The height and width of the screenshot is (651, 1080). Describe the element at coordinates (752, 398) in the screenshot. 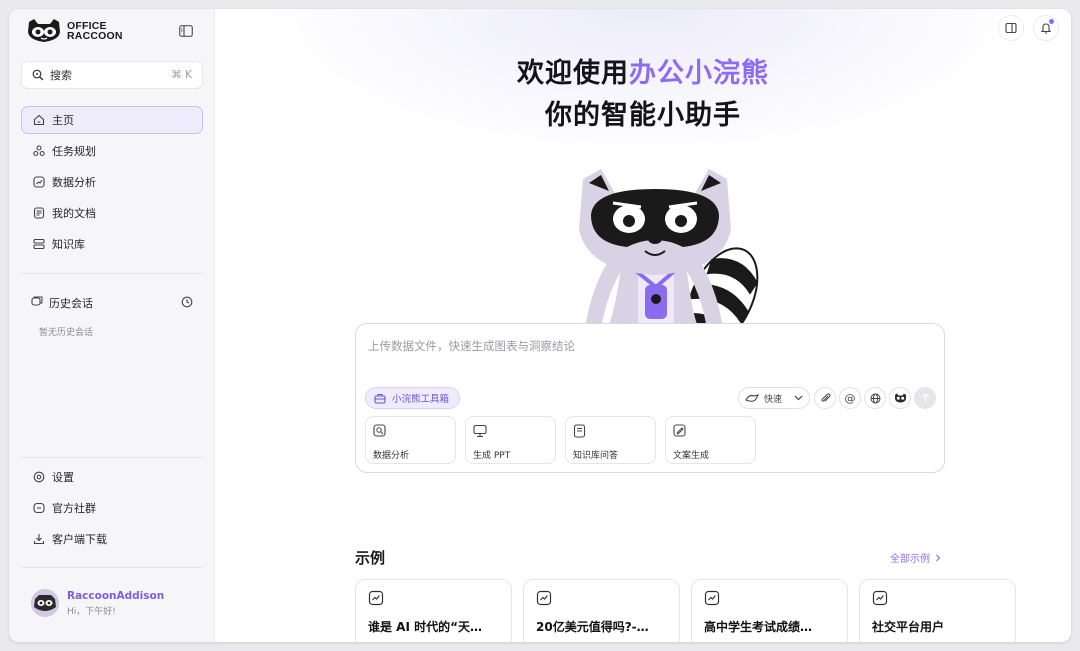

I see `speed-icon` at that location.